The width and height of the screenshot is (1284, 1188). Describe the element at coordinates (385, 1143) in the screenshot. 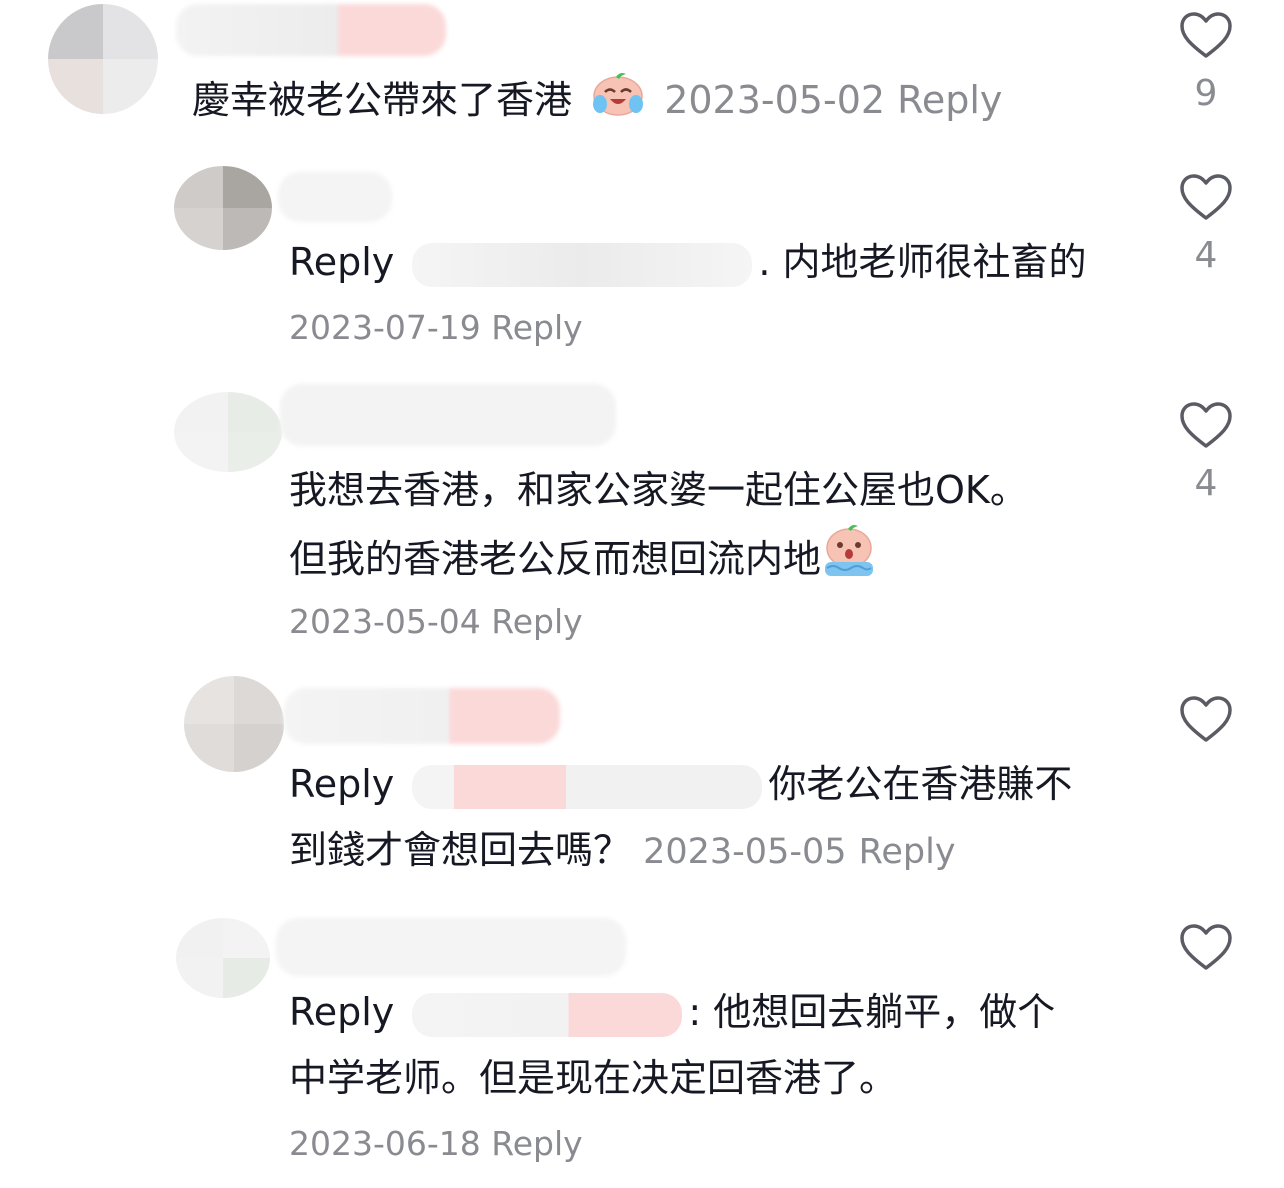

I see `comment-date: 2023-06-18` at that location.